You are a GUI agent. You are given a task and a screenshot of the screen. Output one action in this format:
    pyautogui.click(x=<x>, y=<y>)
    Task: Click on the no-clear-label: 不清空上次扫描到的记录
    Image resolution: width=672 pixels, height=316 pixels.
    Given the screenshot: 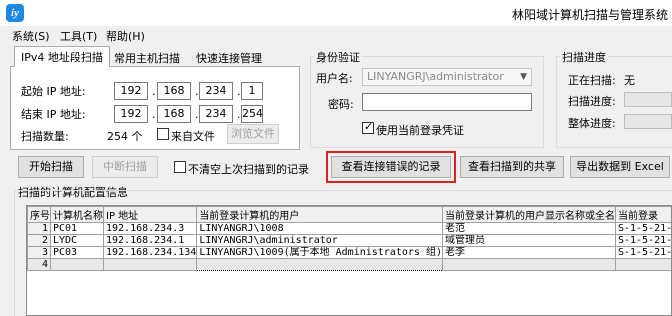 What is the action you would take?
    pyautogui.click(x=248, y=169)
    